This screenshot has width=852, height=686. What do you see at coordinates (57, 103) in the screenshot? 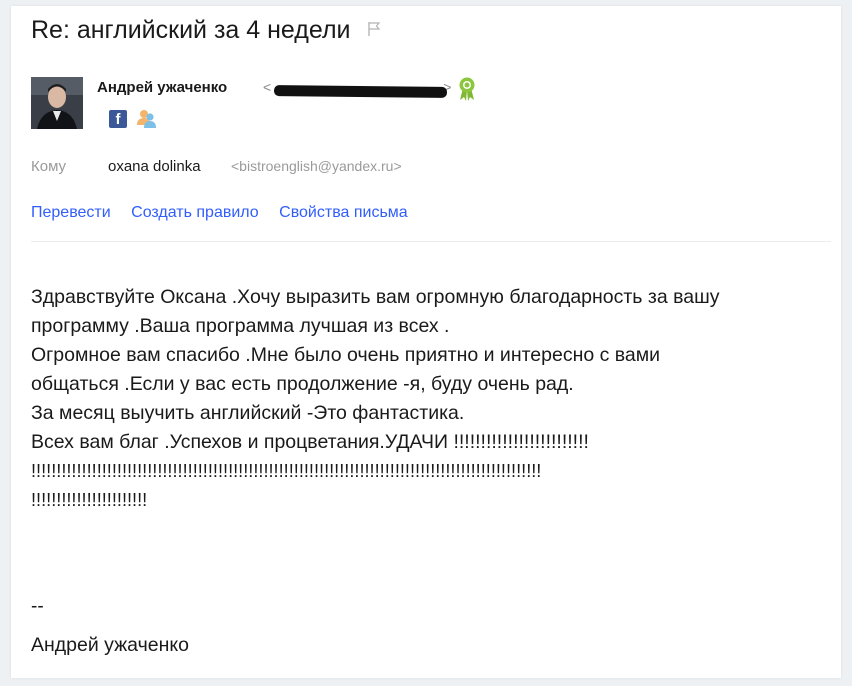
I see `avatar` at bounding box center [57, 103].